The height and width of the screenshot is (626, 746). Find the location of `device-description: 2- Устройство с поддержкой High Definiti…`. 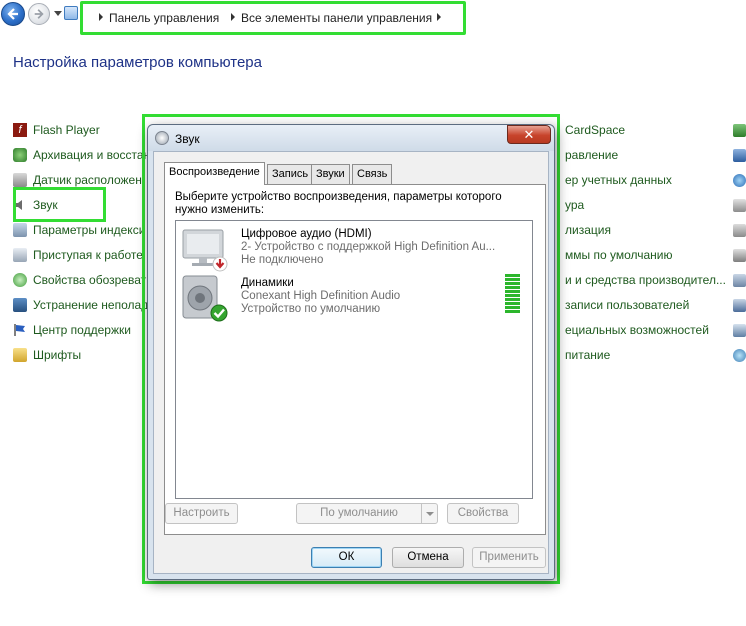

device-description: 2- Устройство с поддержкой High Definiti… is located at coordinates (368, 247).